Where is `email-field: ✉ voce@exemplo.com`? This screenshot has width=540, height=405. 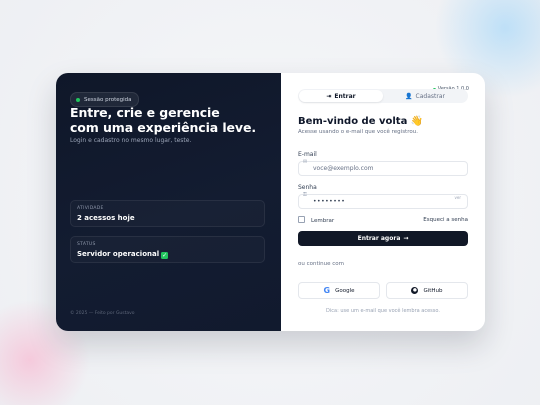
email-field: ✉ voce@exemplo.com is located at coordinates (383, 167).